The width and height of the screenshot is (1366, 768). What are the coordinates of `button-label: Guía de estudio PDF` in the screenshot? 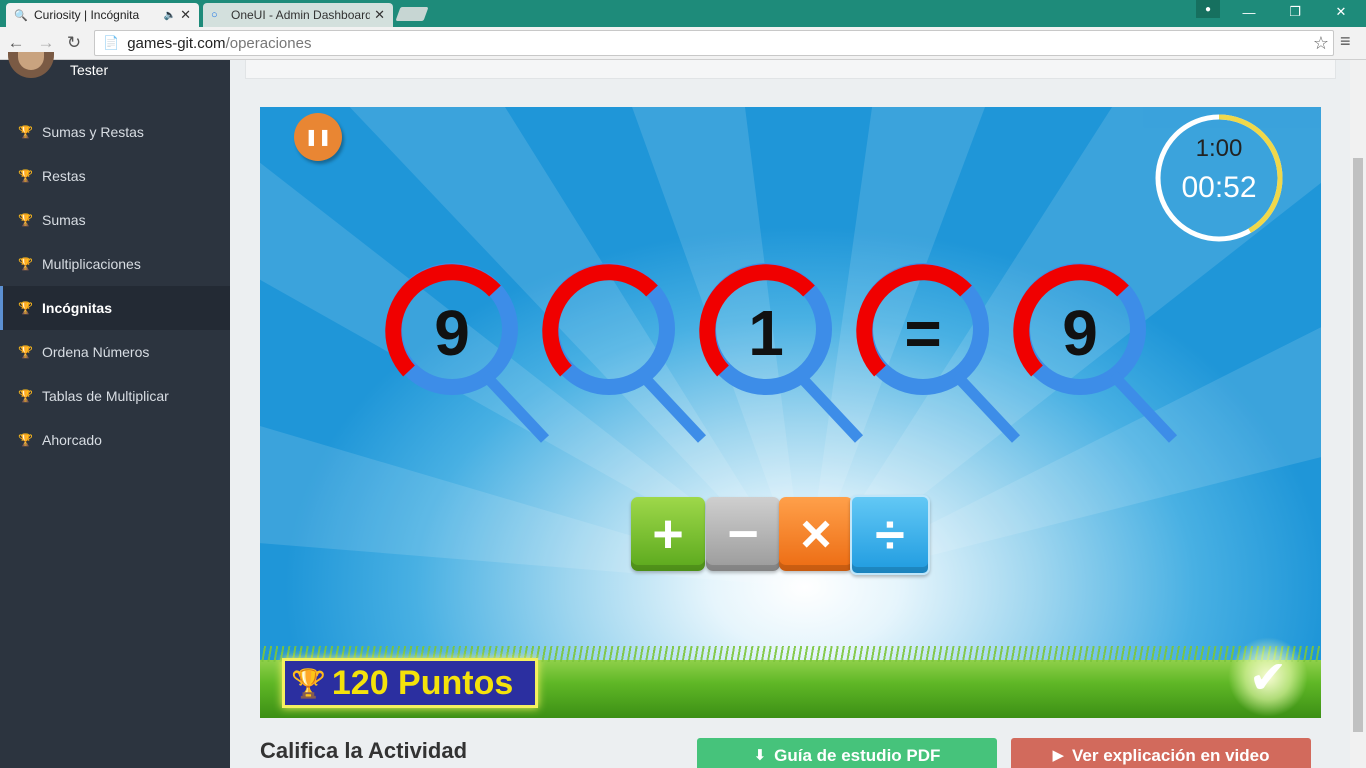 It's located at (857, 755).